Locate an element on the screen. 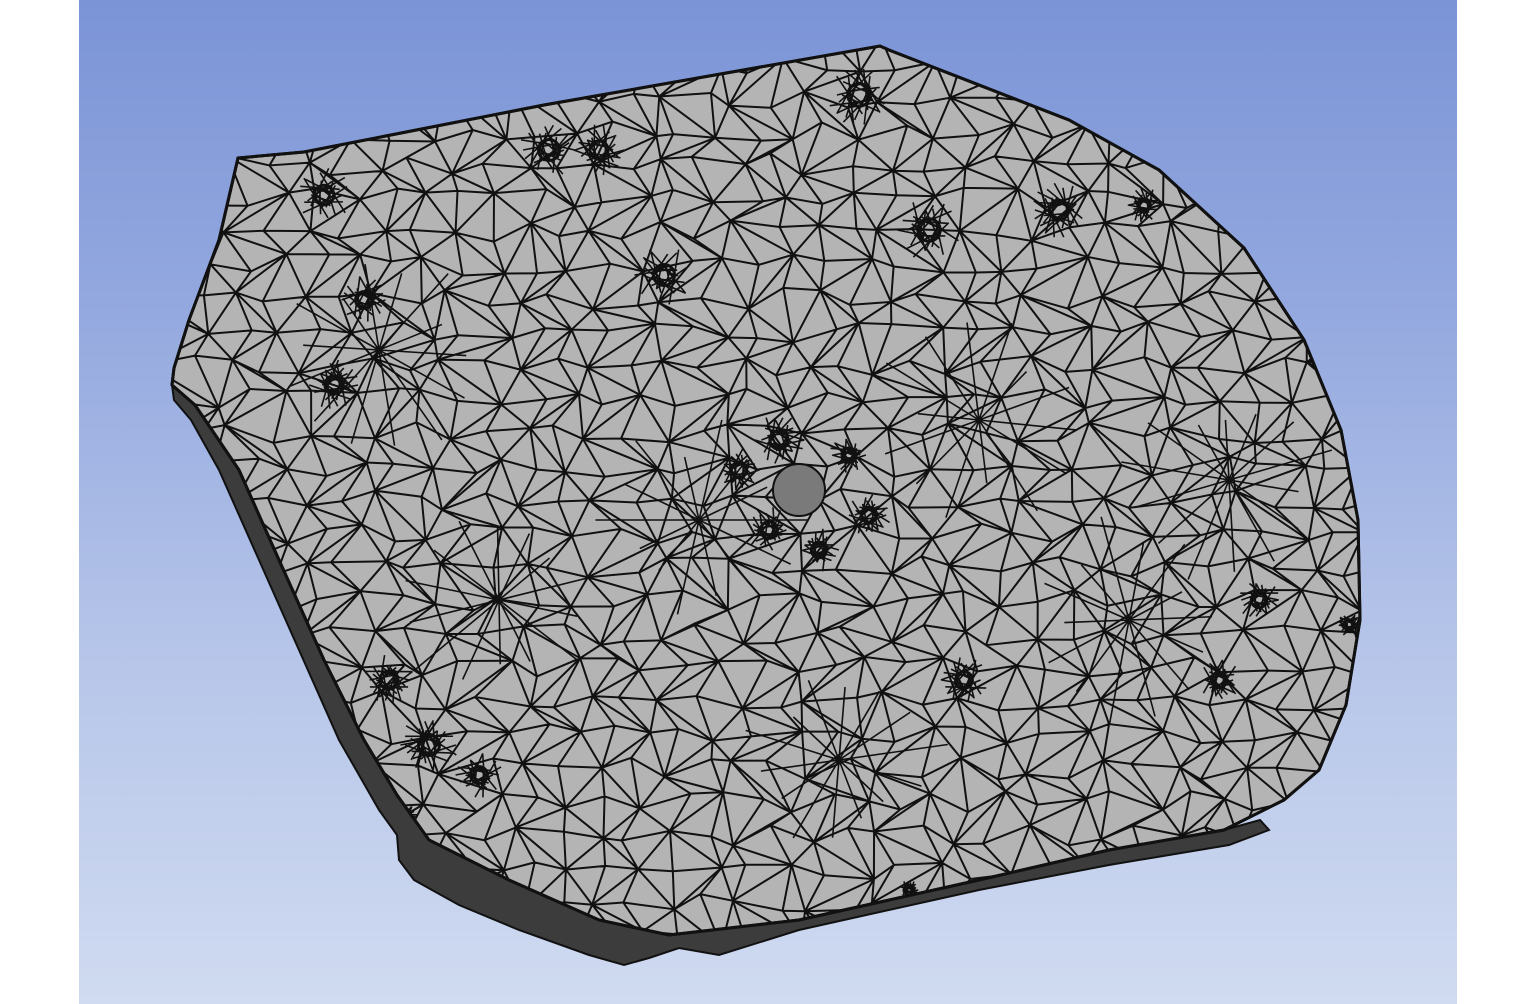  right-margin is located at coordinates (1496, 502).